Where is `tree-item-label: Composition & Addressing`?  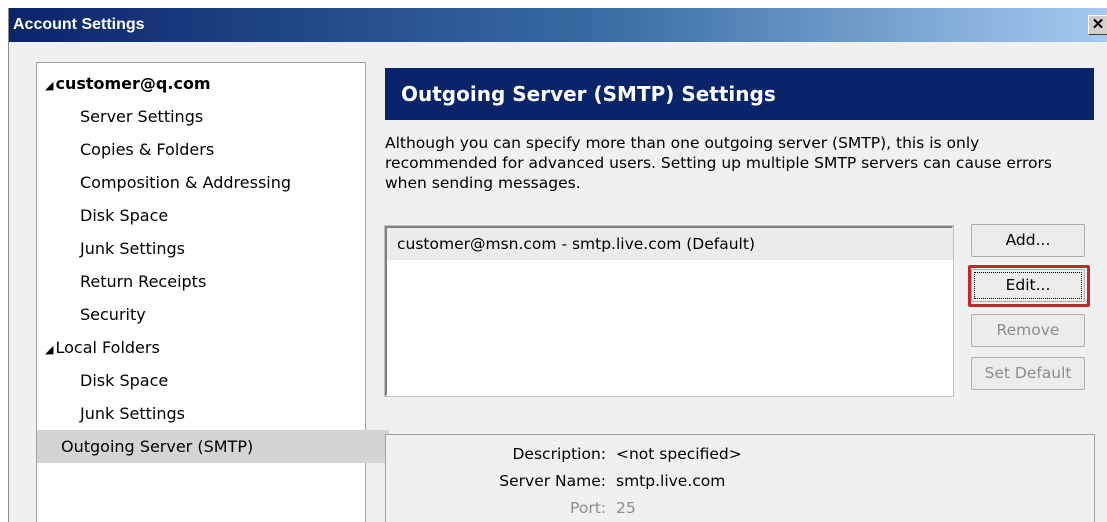 tree-item-label: Composition & Addressing is located at coordinates (186, 182).